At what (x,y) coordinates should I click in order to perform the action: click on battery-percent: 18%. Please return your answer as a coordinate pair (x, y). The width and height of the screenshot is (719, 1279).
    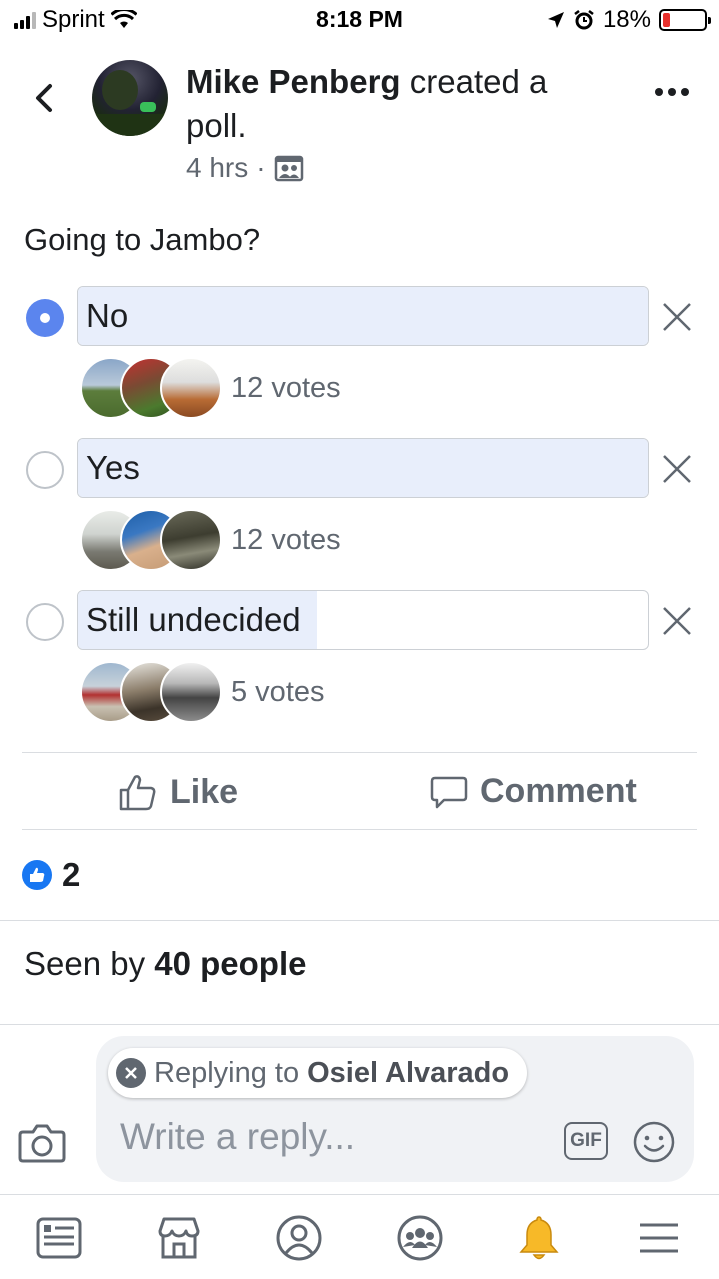
    Looking at the image, I should click on (626, 19).